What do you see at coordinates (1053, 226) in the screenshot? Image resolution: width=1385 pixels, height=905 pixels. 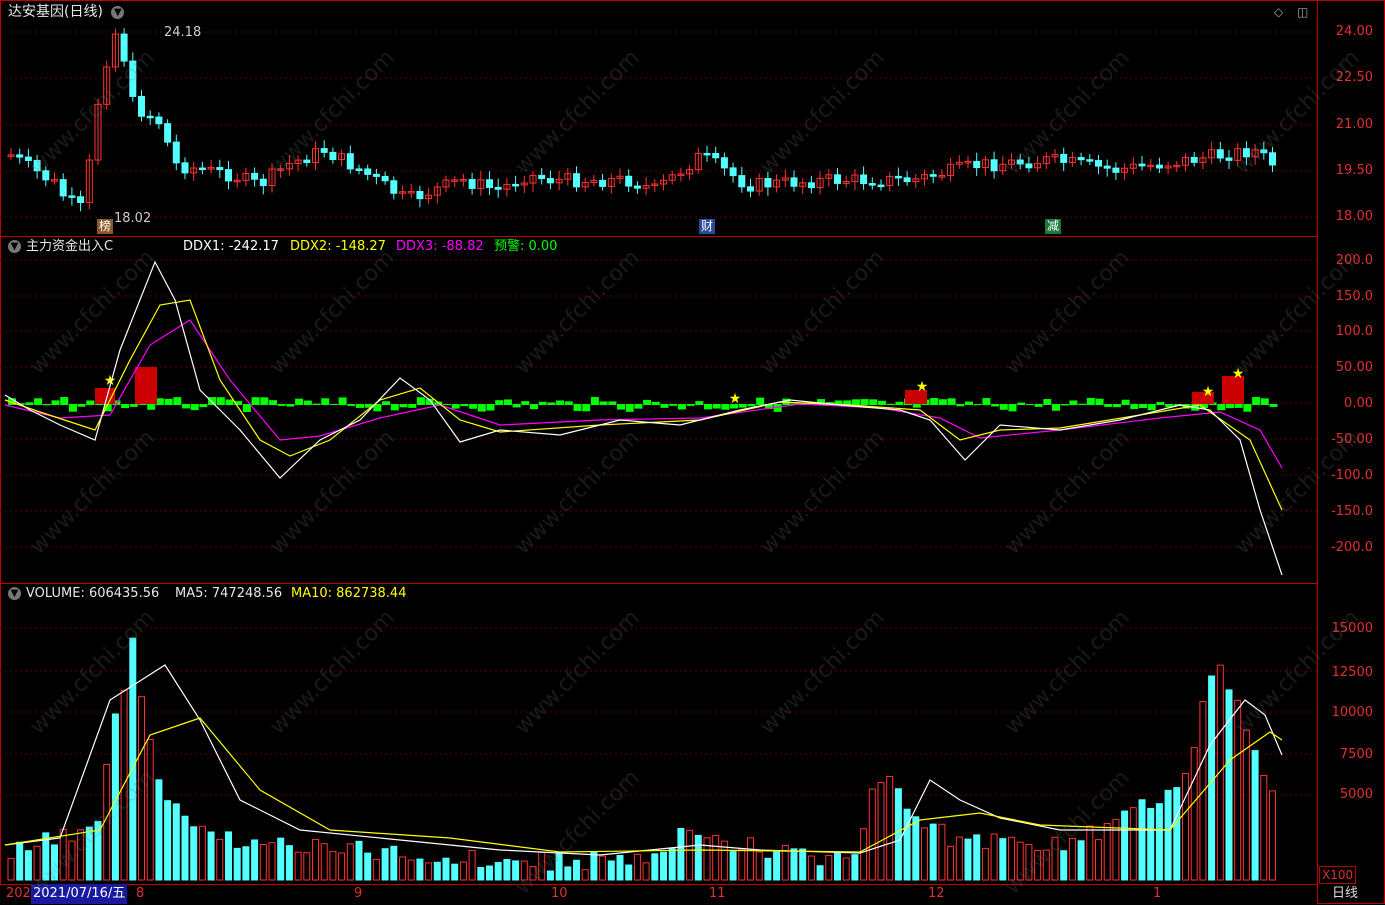 I see `tag-jian: 减` at bounding box center [1053, 226].